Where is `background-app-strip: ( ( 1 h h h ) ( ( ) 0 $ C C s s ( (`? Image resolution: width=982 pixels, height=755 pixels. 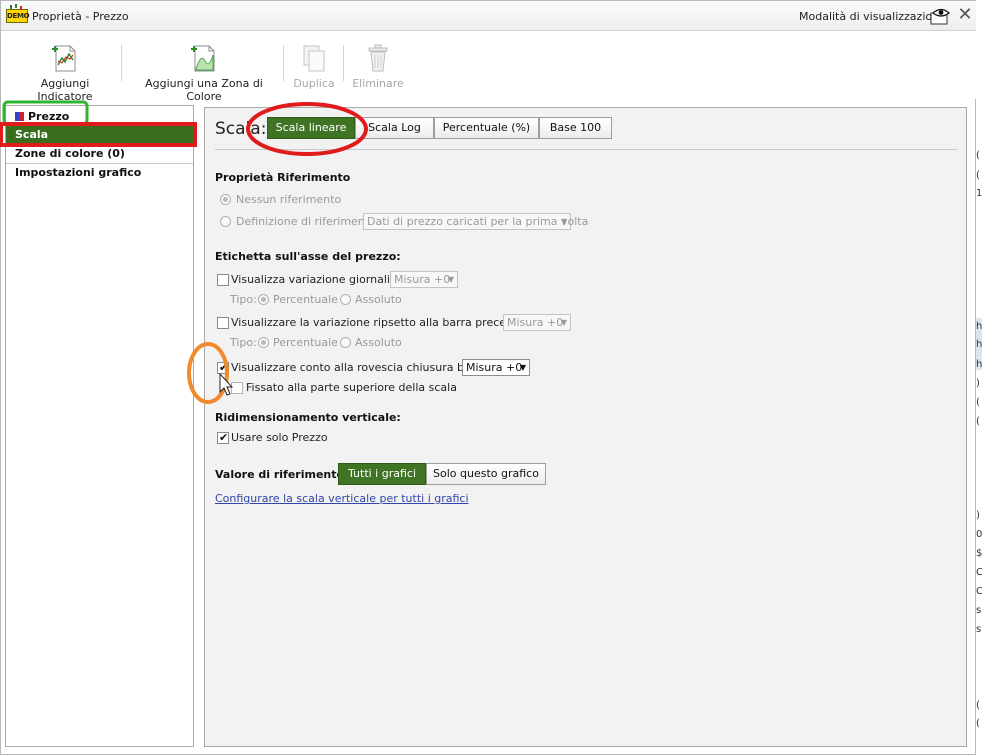 background-app-strip: ( ( 1 h h h ) ( ( ) 0 $ C C s s ( ( is located at coordinates (979, 377).